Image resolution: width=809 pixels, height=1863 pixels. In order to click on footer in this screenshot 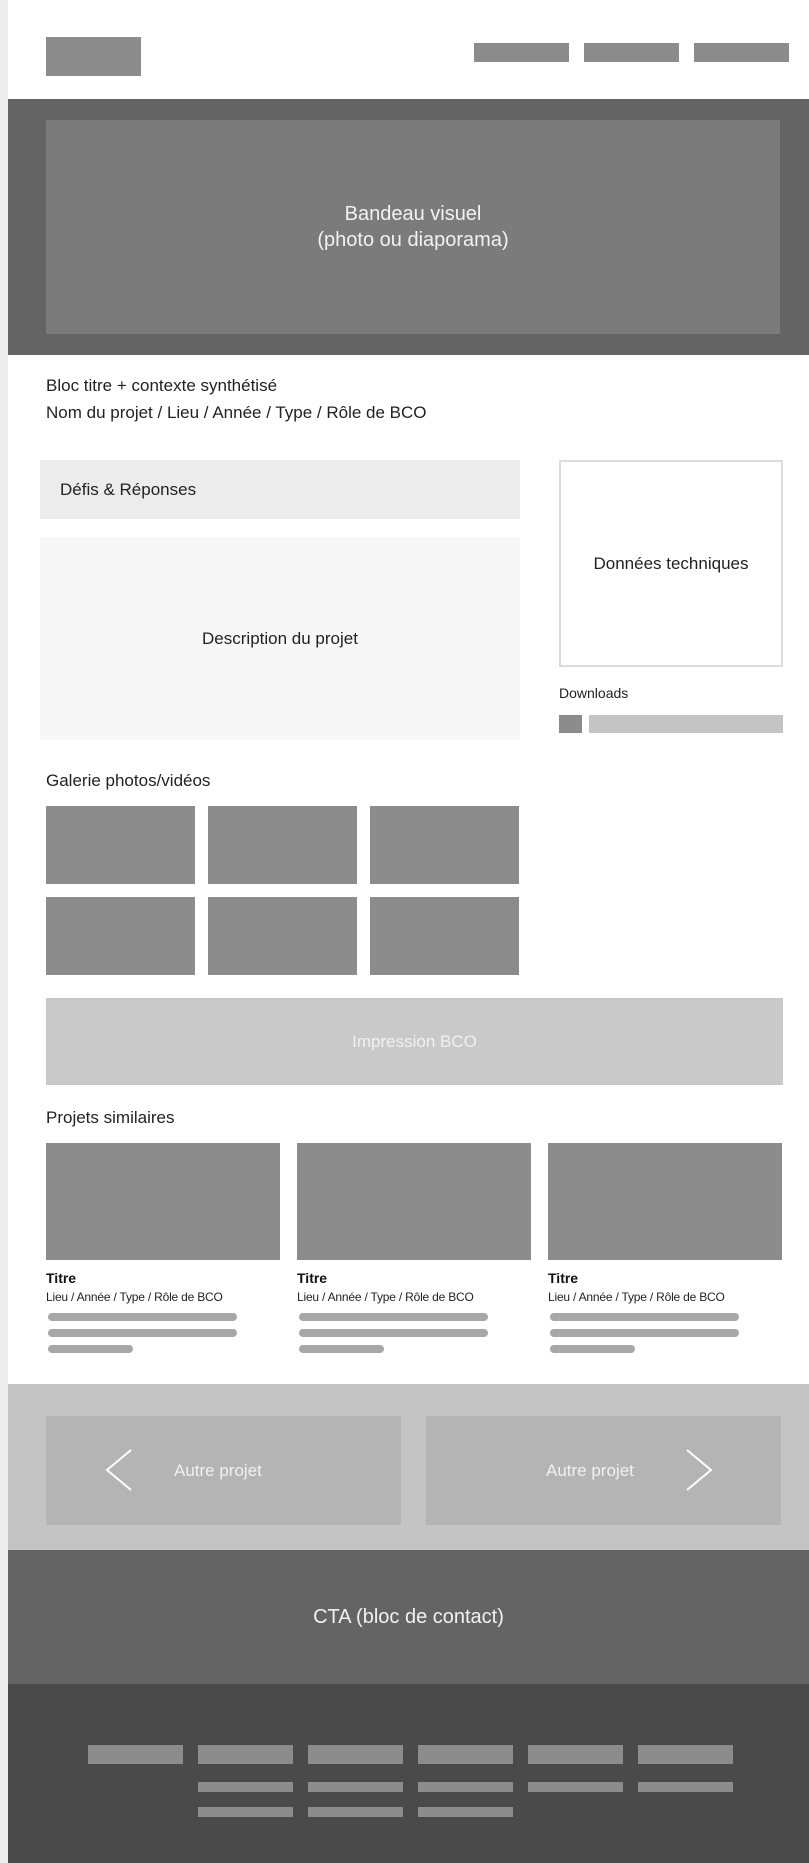, I will do `click(408, 1773)`.